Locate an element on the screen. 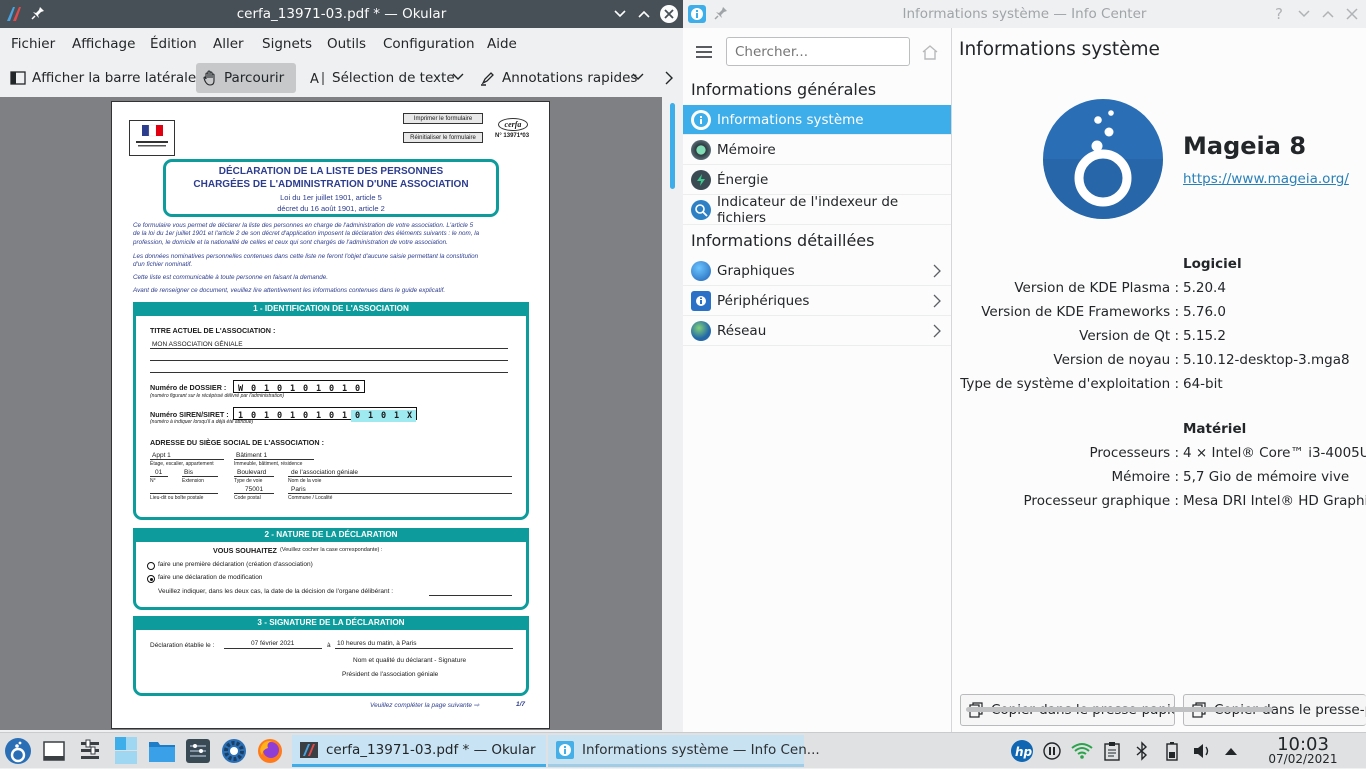  clock-date: 07/02/2021 is located at coordinates (1303, 759).